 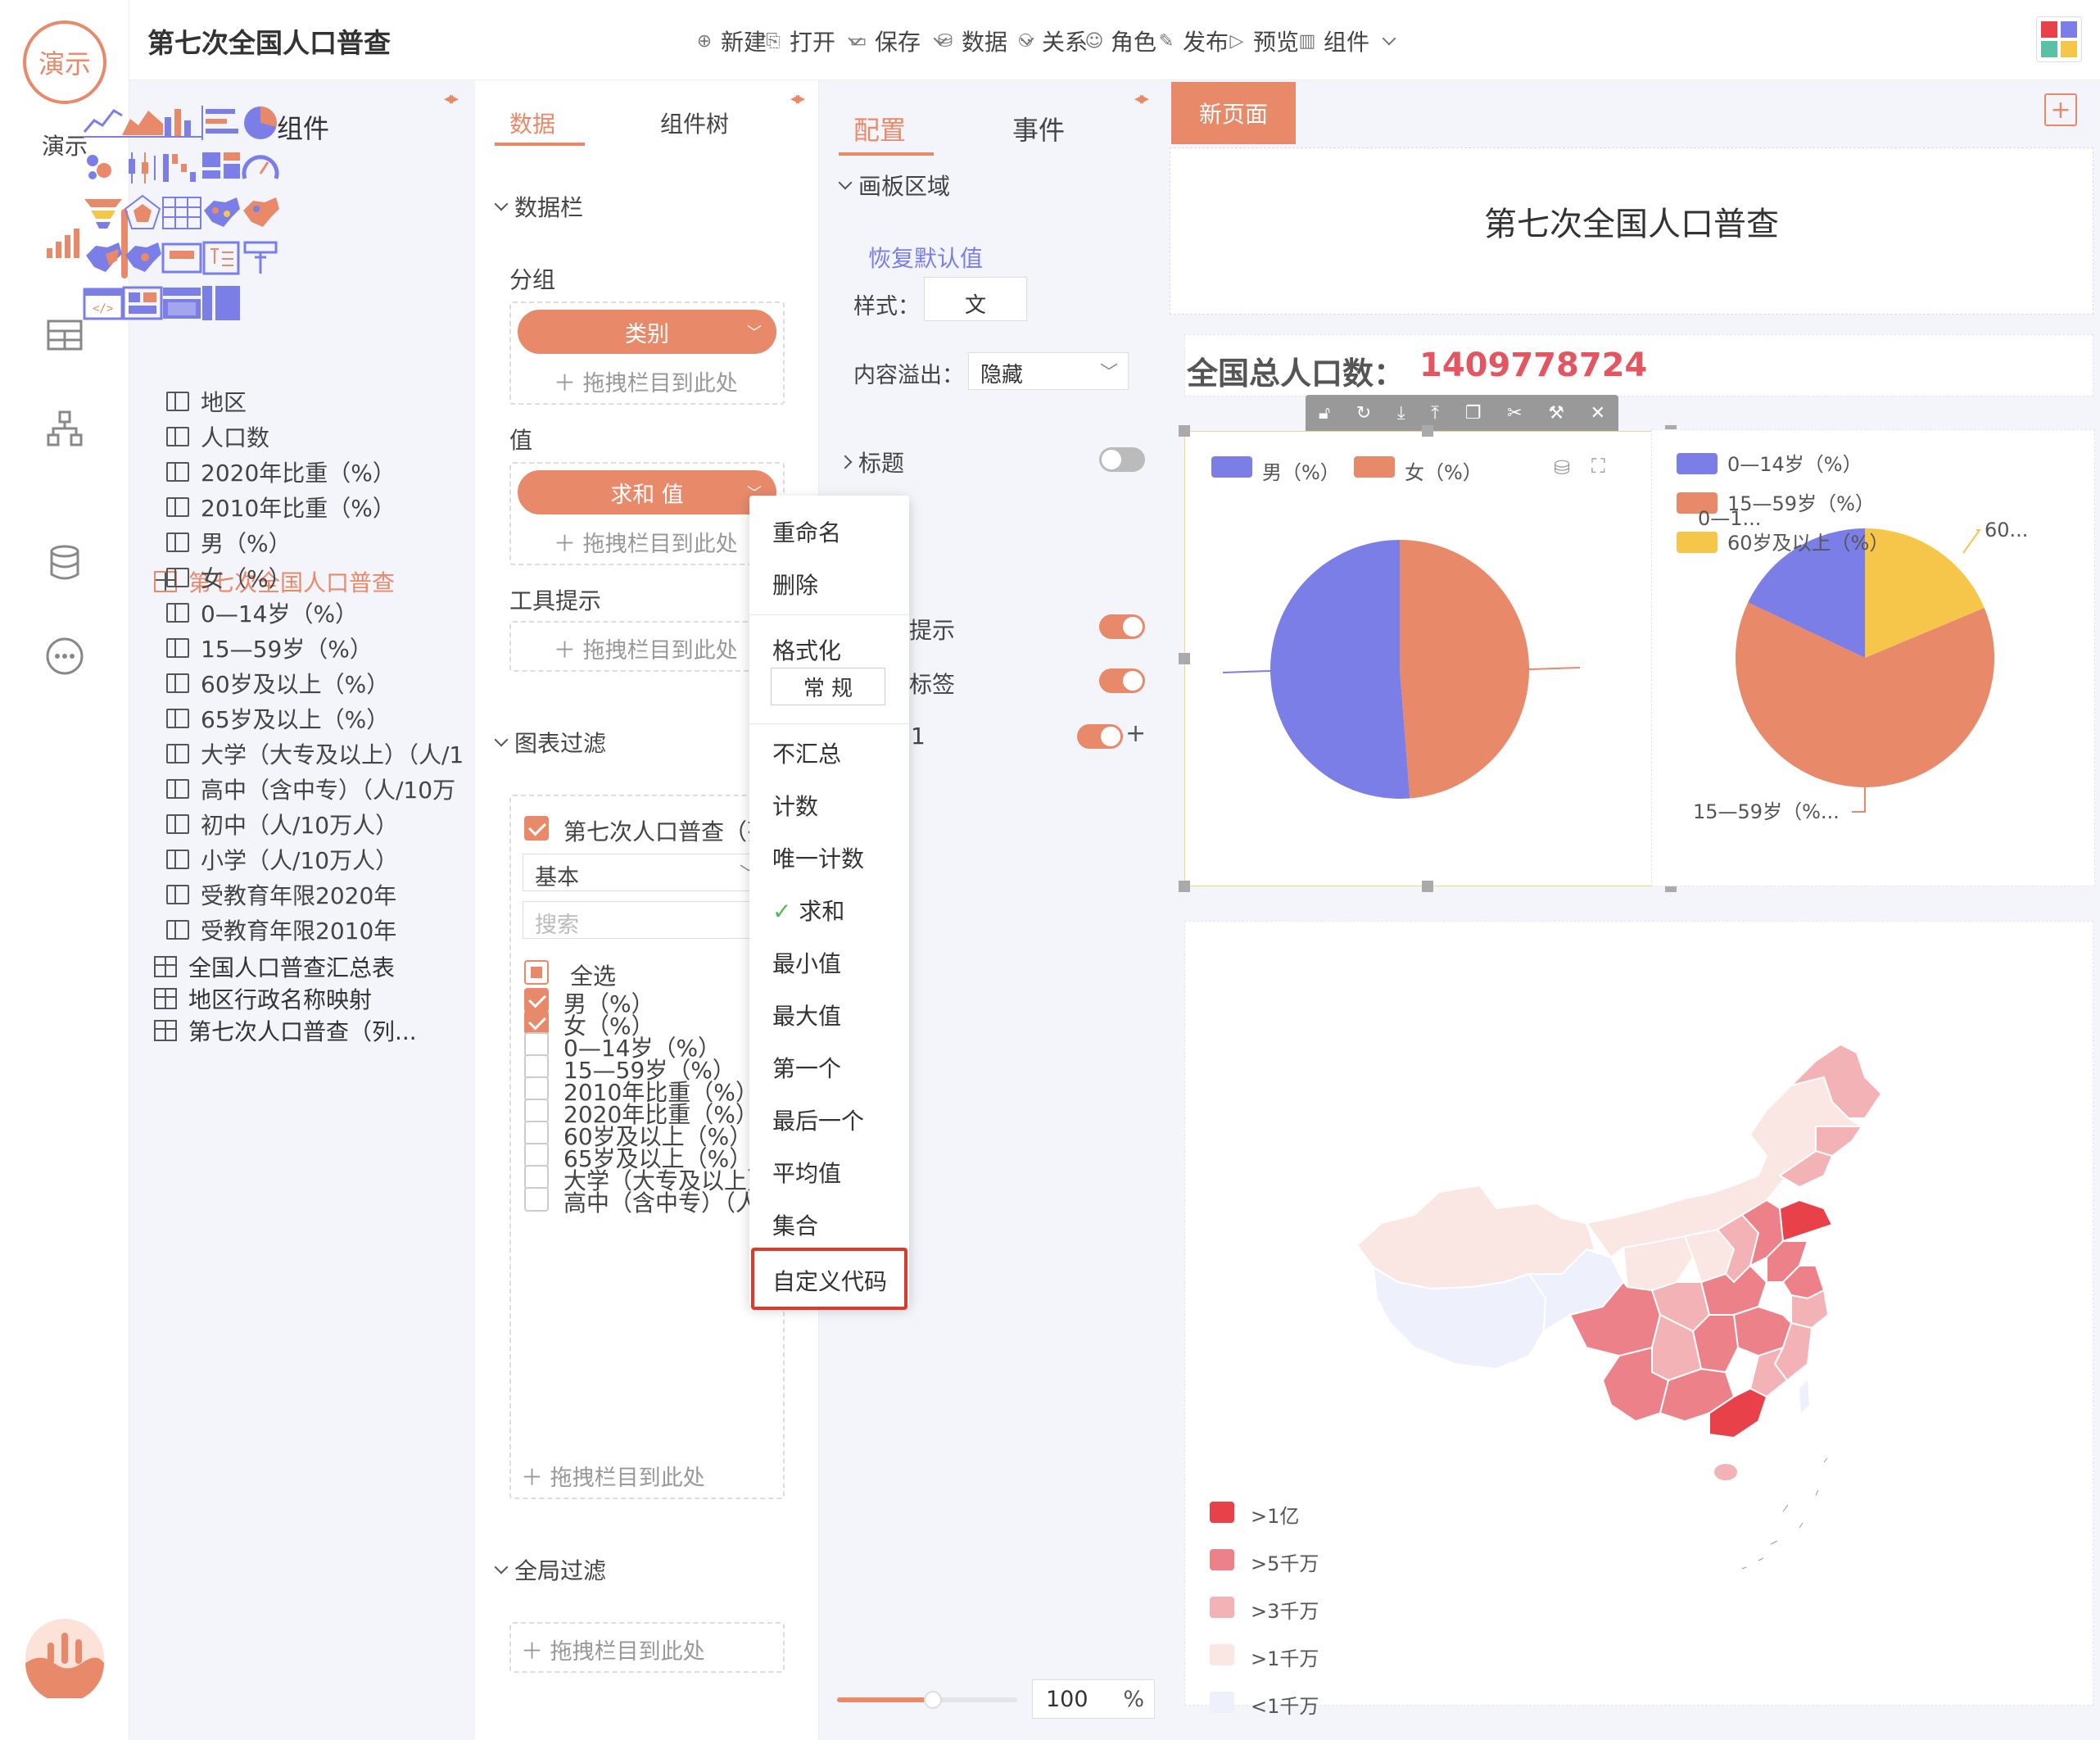 What do you see at coordinates (812, 41) in the screenshot?
I see `toolbar-open-button: ⎘ 打开` at bounding box center [812, 41].